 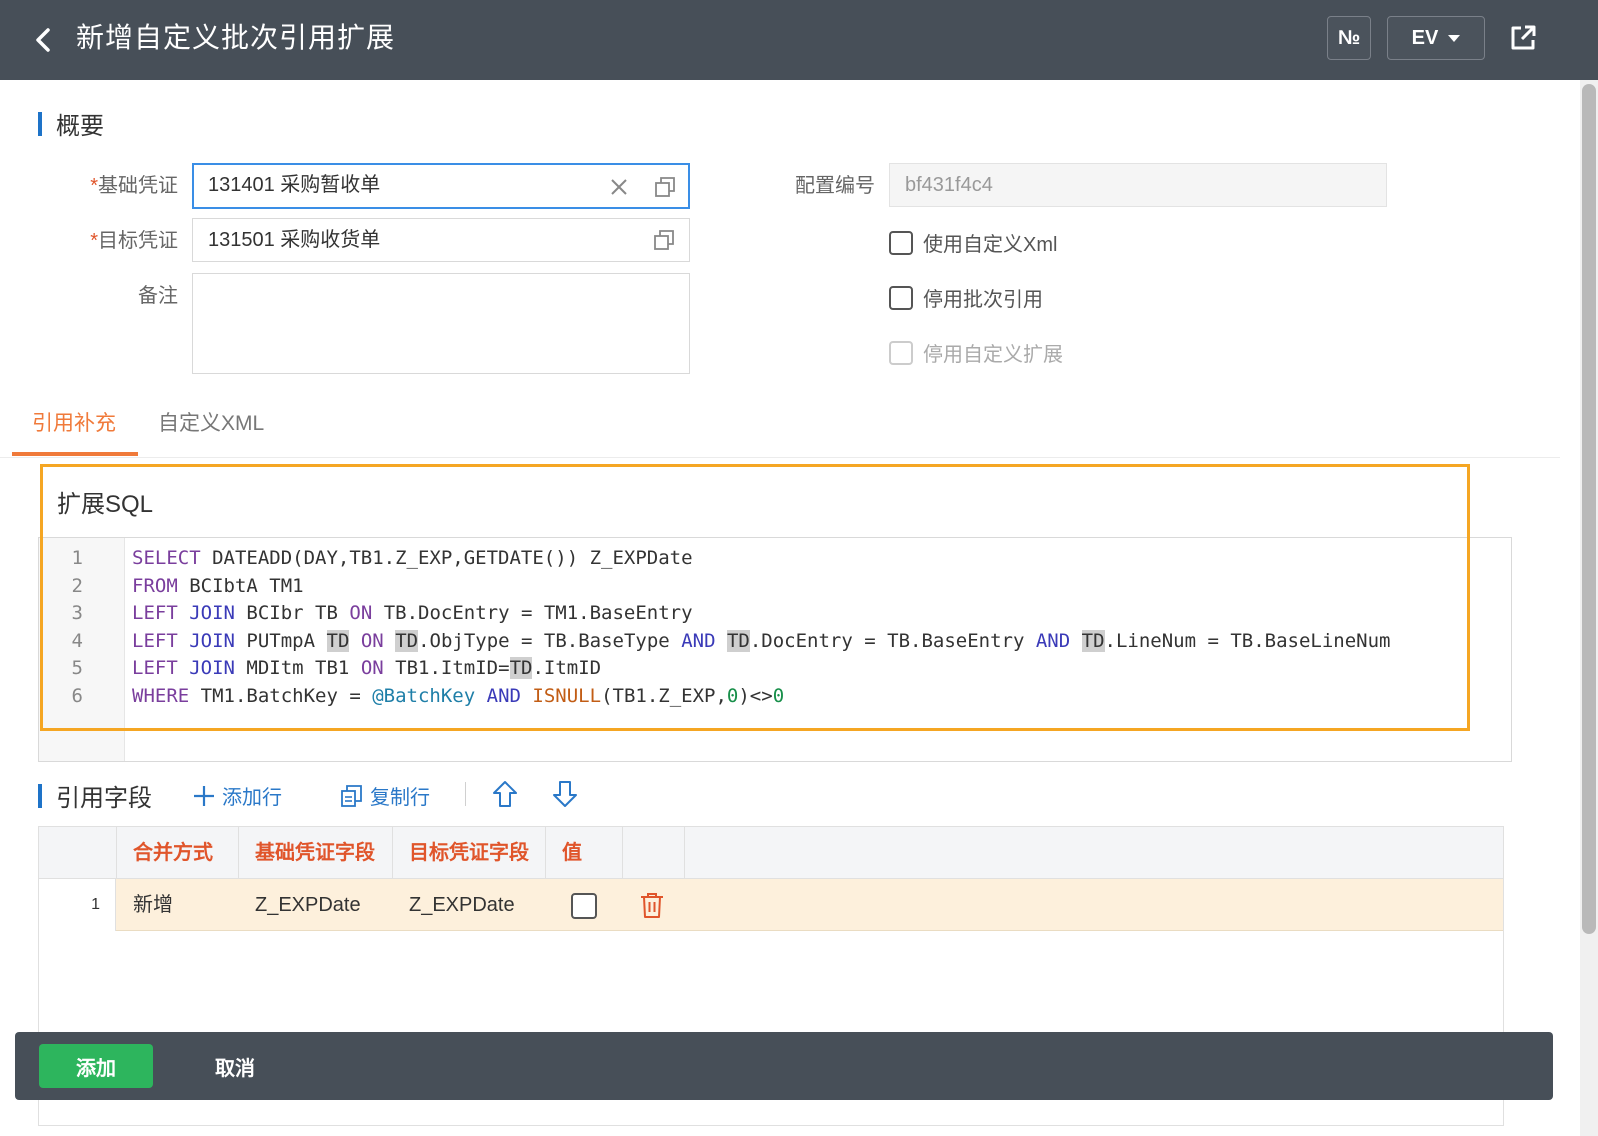 What do you see at coordinates (252, 798) in the screenshot?
I see `add-row-label: 添加行` at bounding box center [252, 798].